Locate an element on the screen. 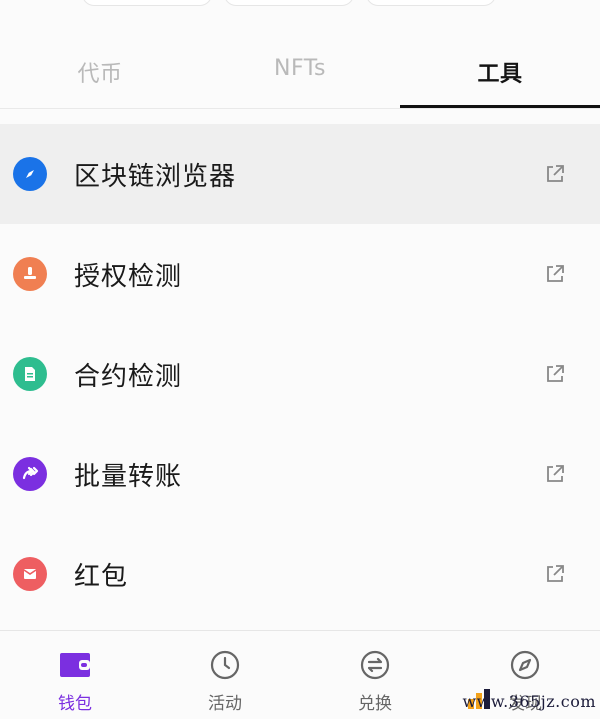 The height and width of the screenshot is (719, 600). nav-label: 兑换 is located at coordinates (375, 704).